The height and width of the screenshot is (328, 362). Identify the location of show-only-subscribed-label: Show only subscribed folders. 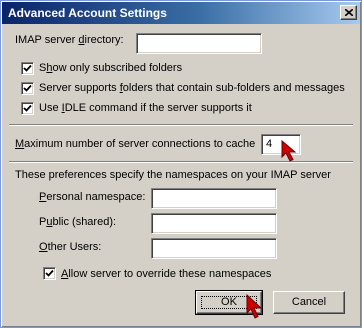
(111, 68).